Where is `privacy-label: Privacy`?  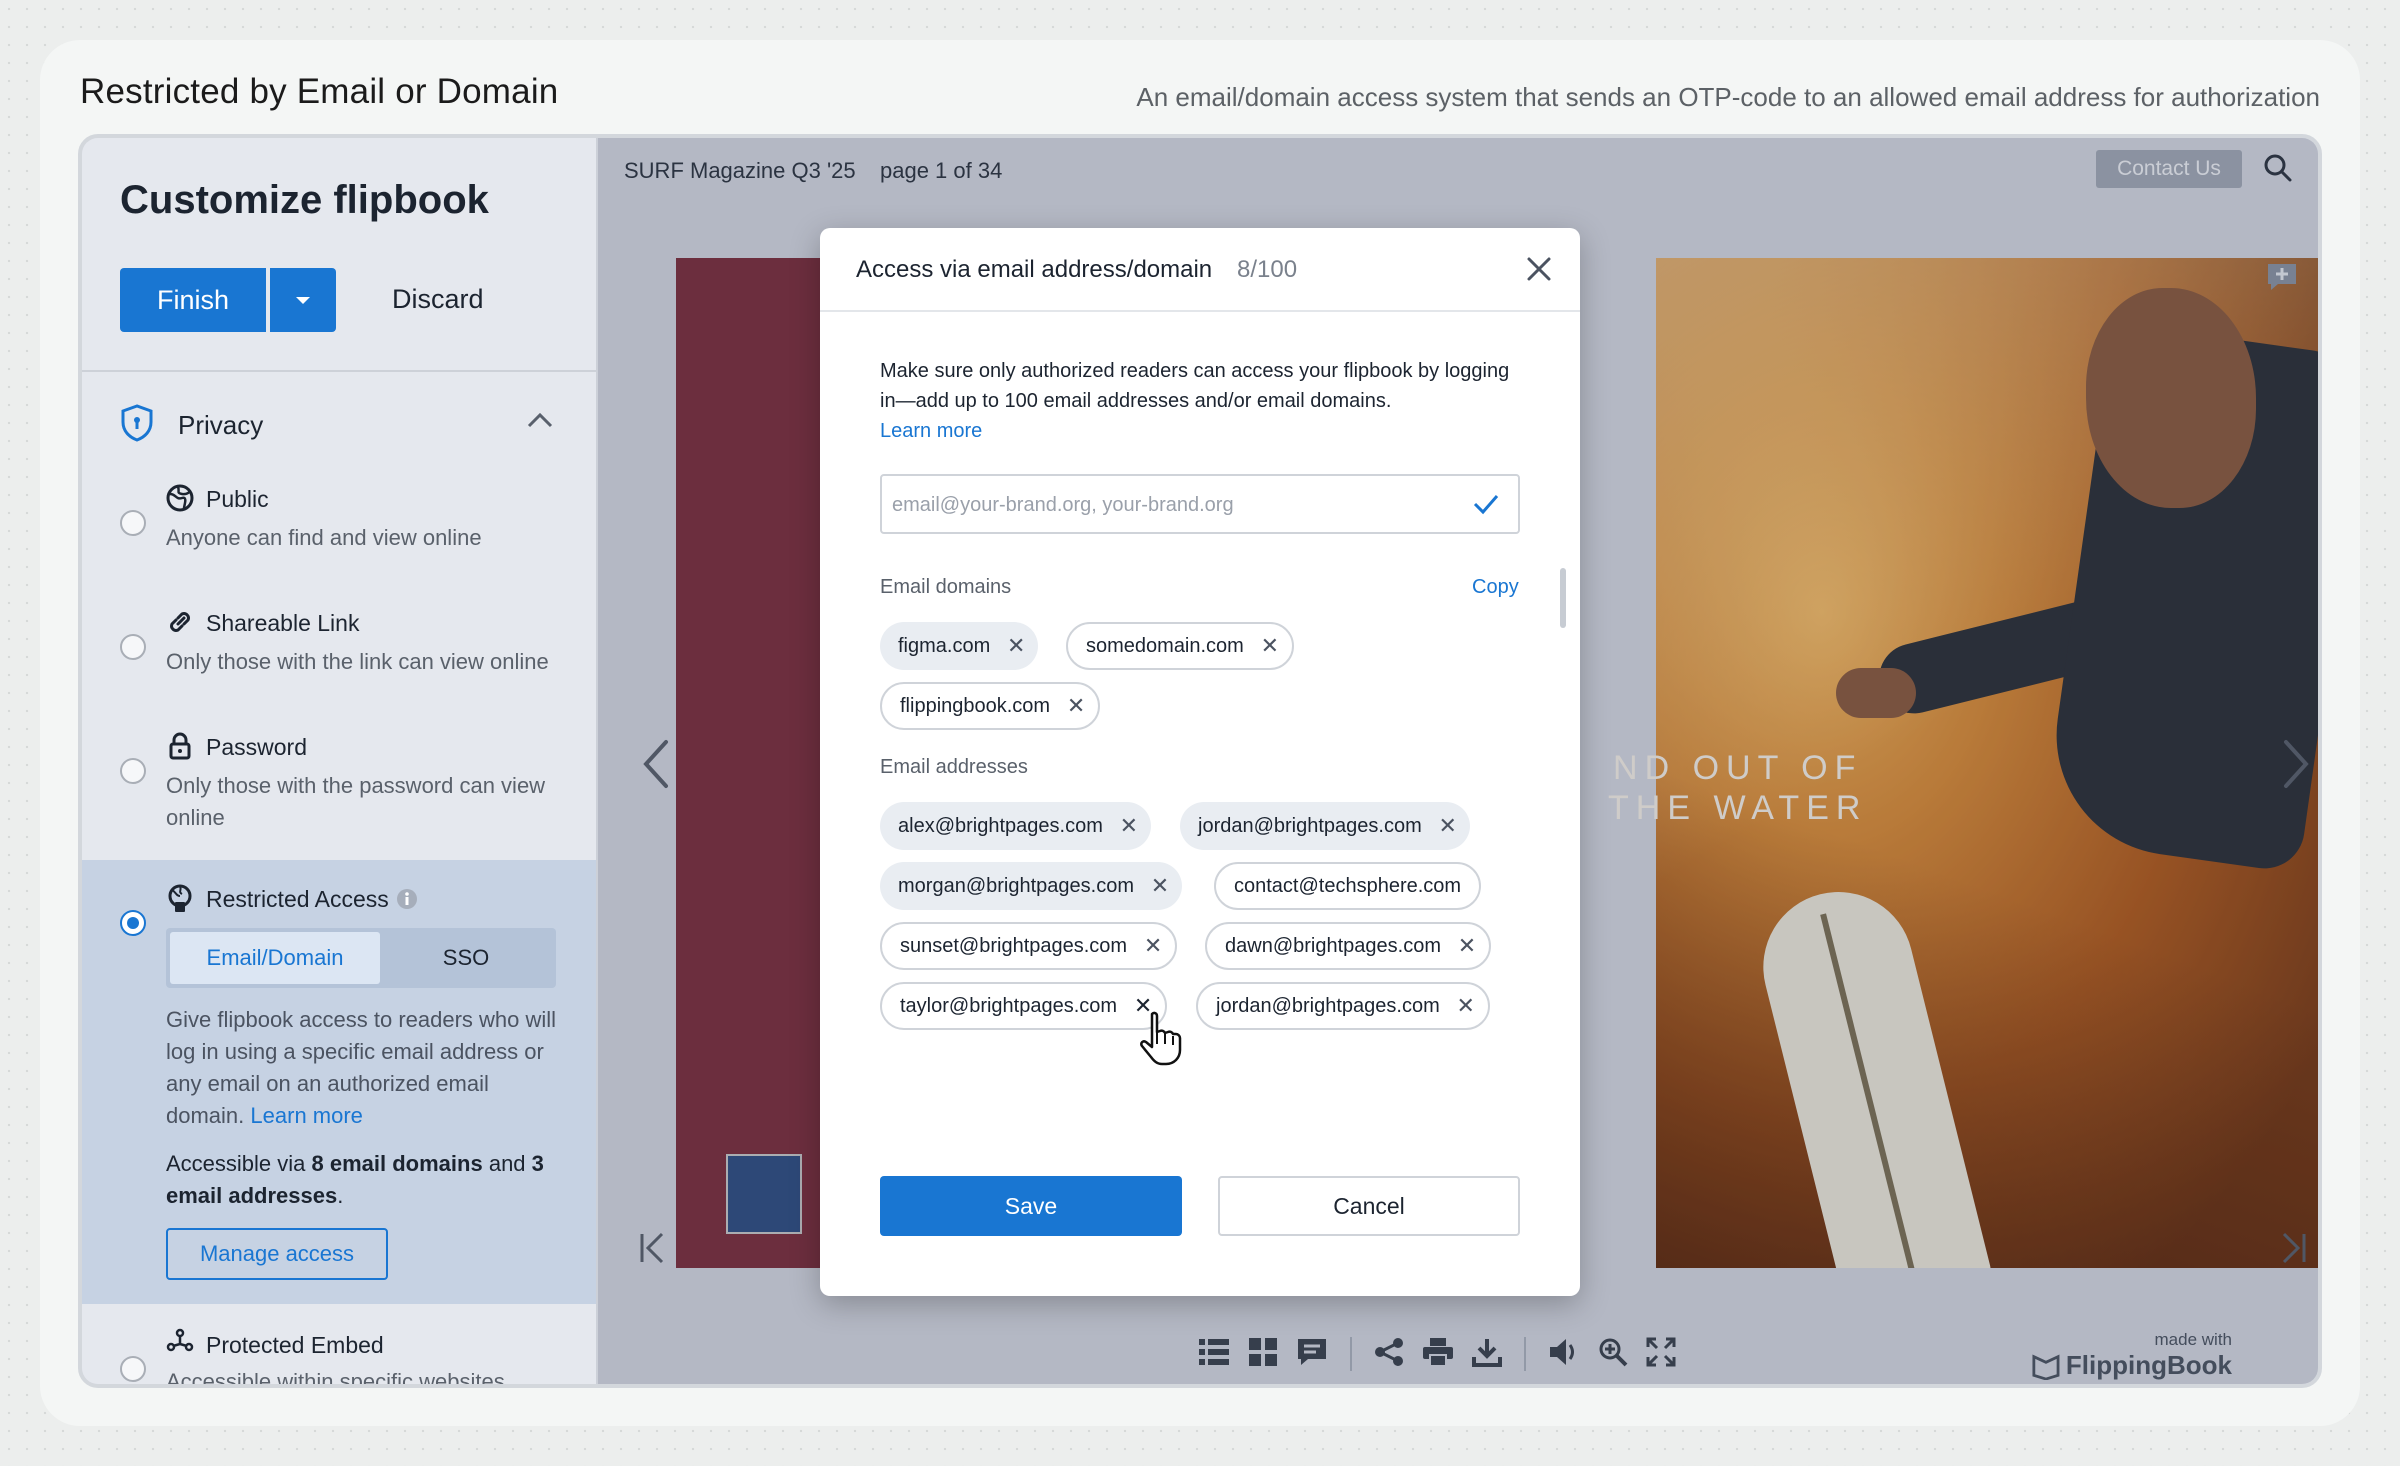
privacy-label: Privacy is located at coordinates (221, 425).